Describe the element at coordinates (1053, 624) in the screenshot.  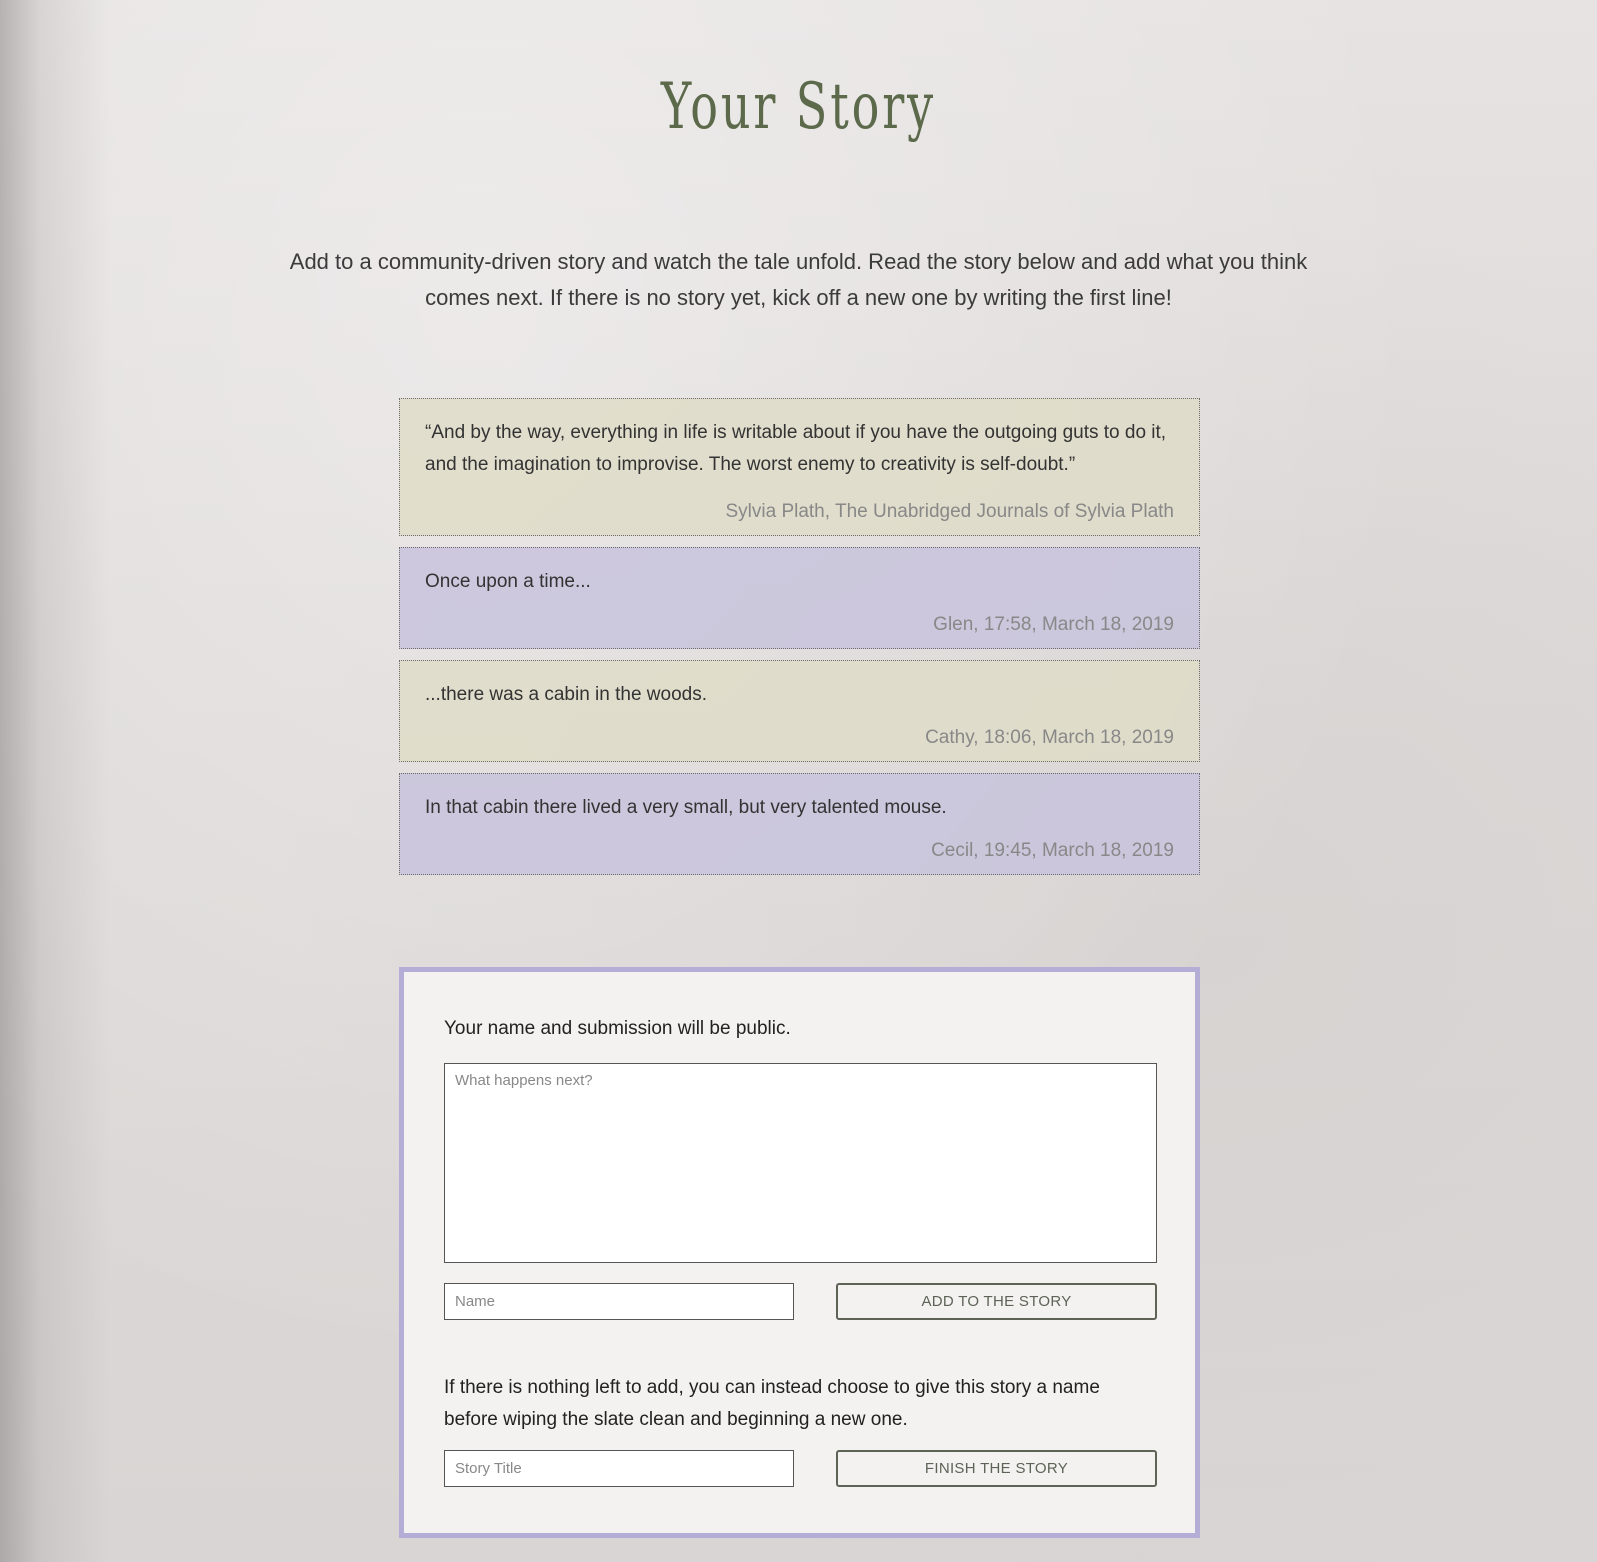
I see `story-entry-meta: Glen, 17:58, March 18, 2019` at that location.